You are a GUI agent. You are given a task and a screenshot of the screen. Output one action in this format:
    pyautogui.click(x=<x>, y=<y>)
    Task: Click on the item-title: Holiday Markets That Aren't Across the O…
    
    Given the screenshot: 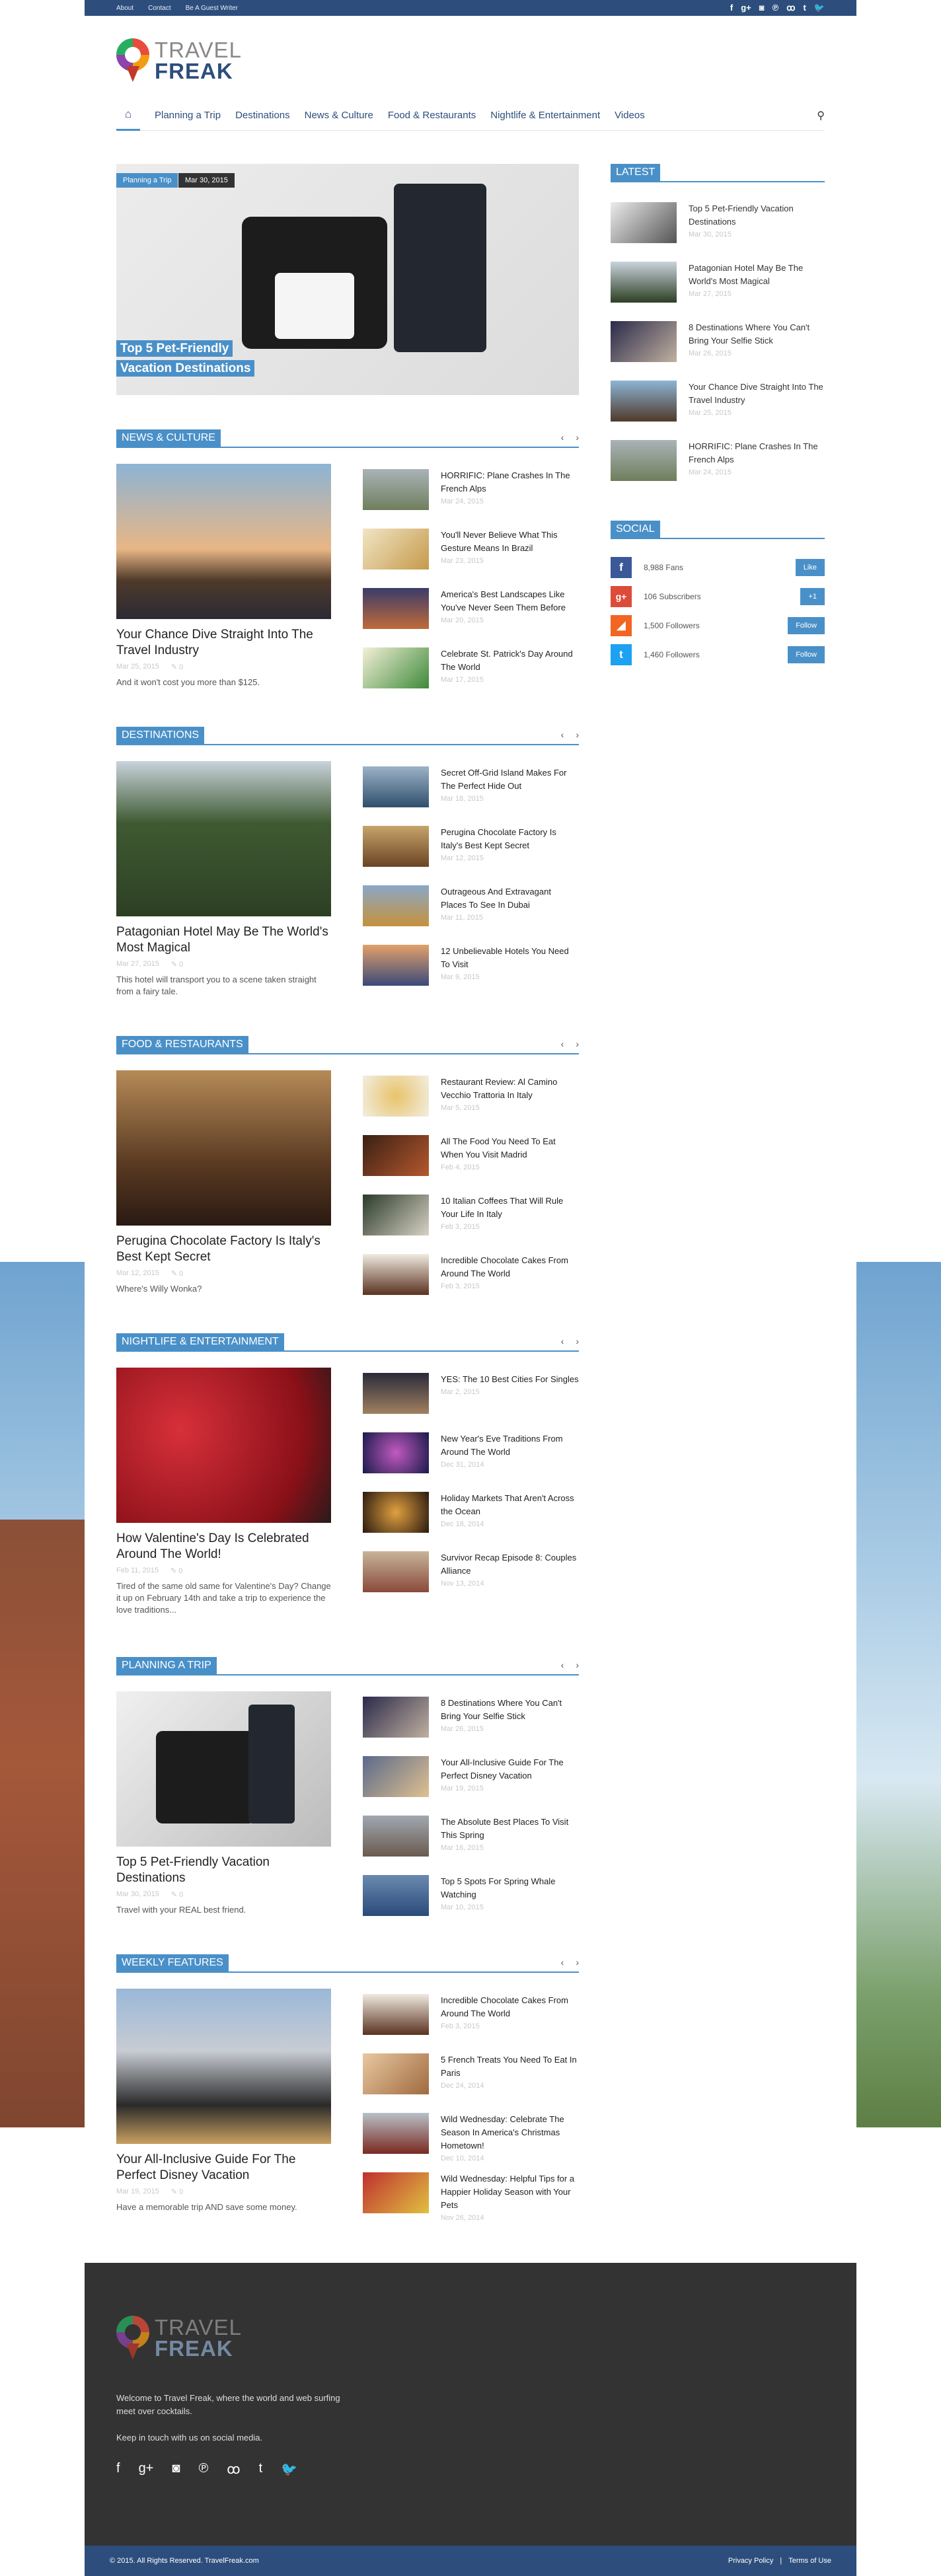 What is the action you would take?
    pyautogui.click(x=510, y=1505)
    